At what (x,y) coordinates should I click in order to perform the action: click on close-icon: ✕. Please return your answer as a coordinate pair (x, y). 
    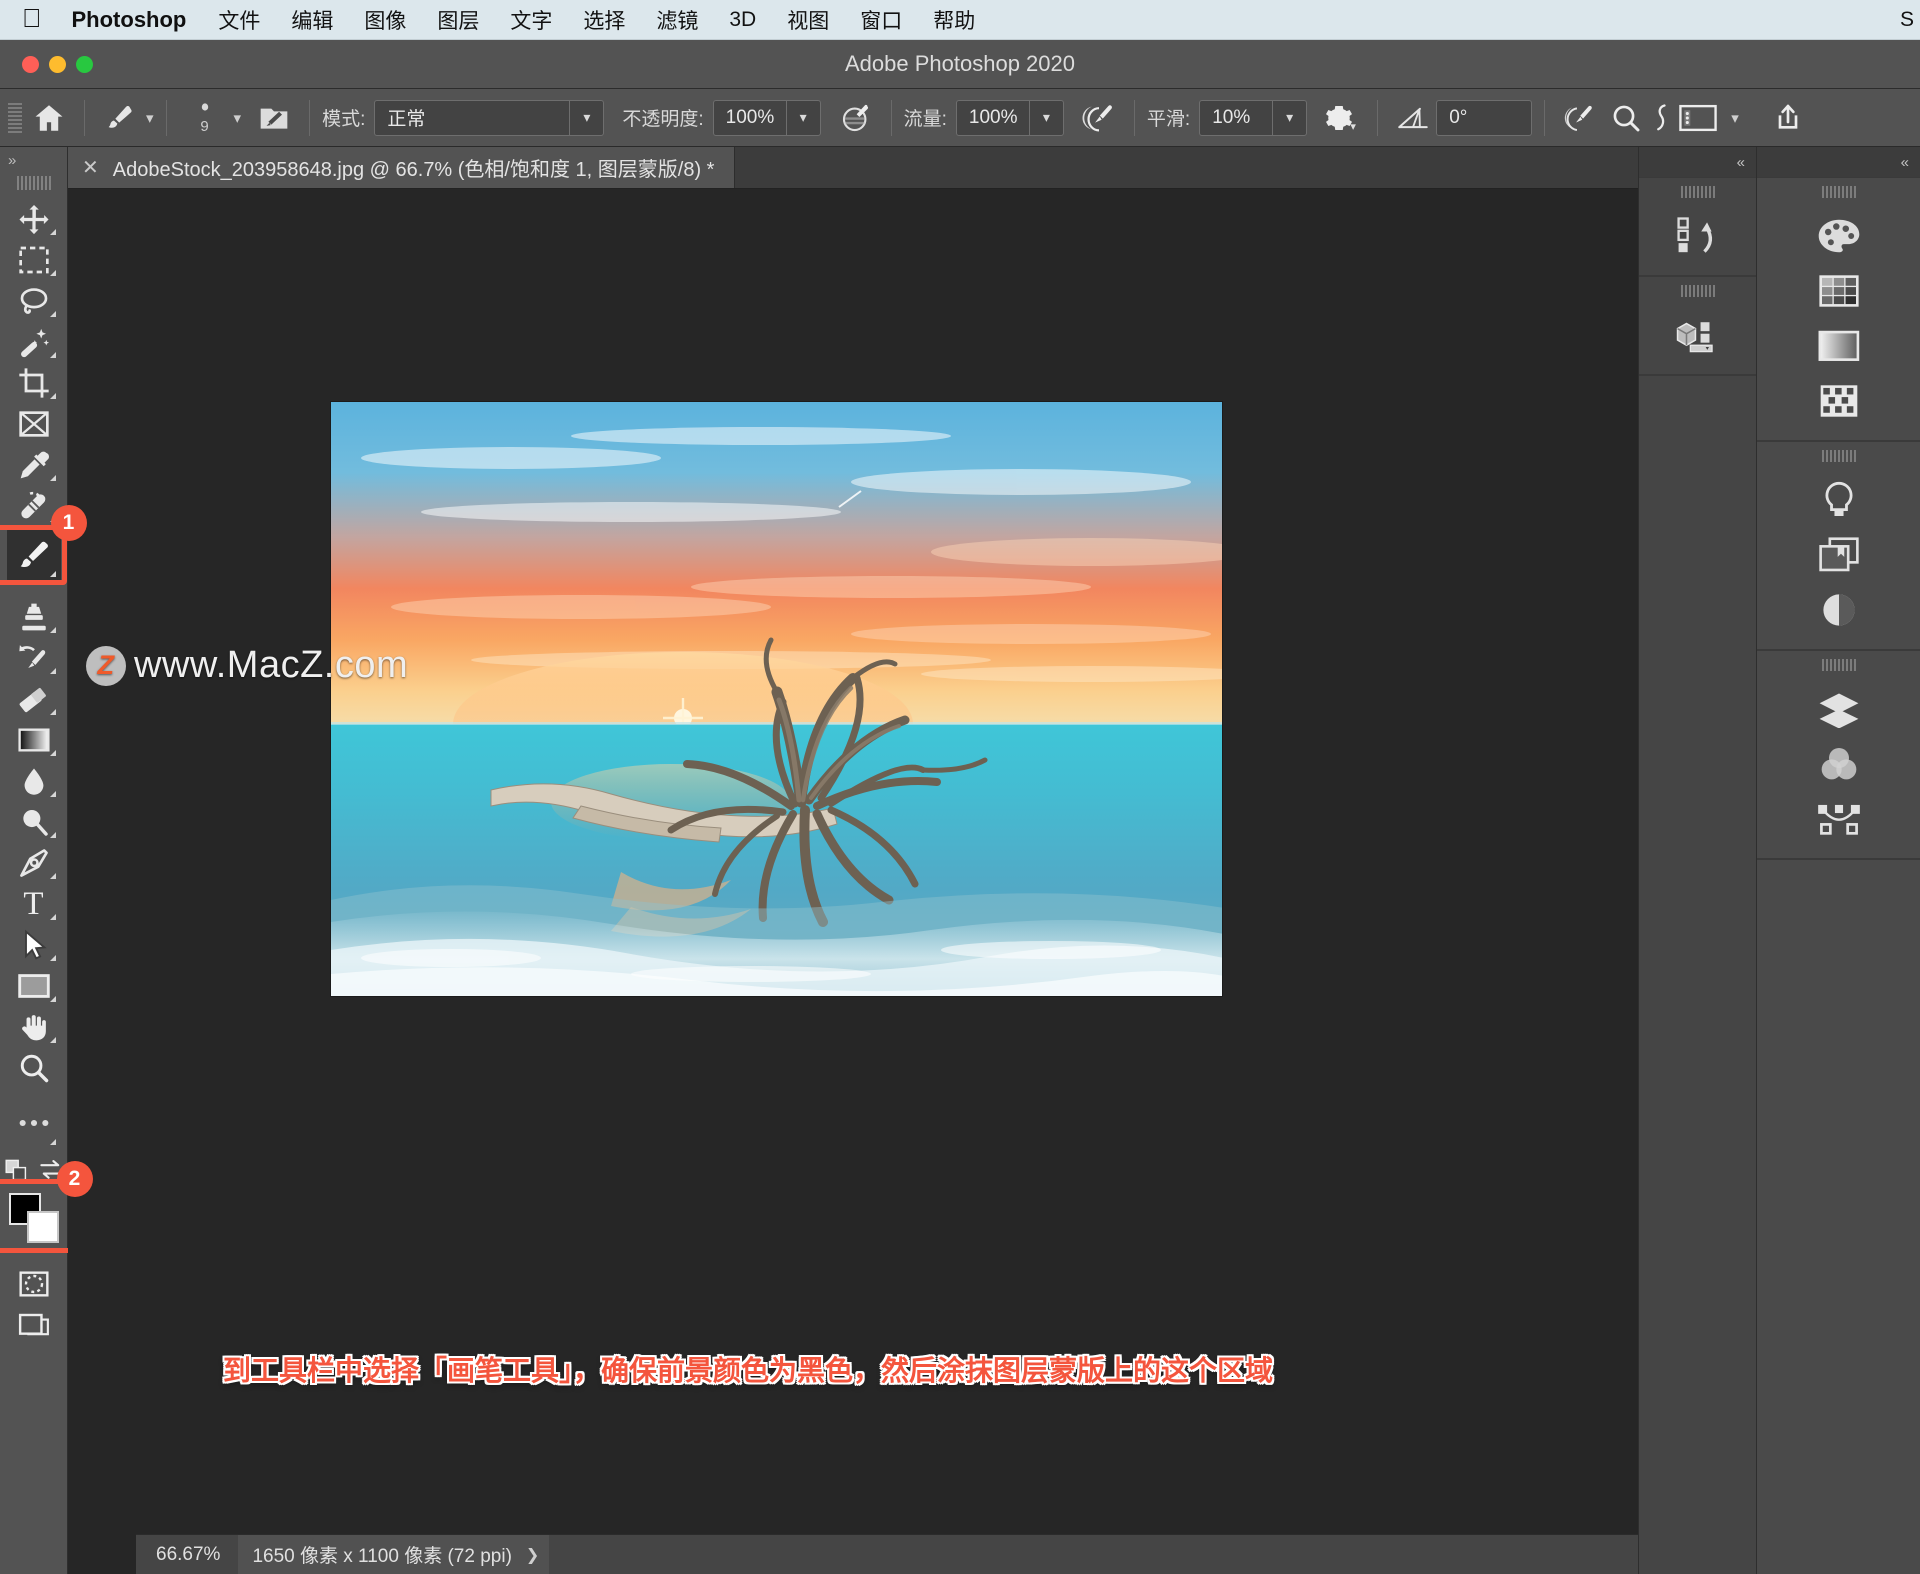
    Looking at the image, I should click on (90, 167).